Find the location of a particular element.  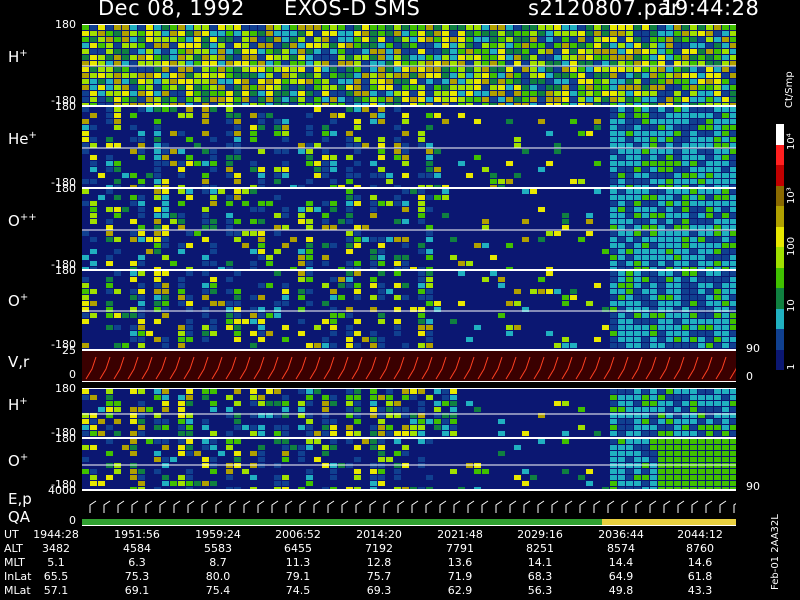

orbit-cell: 7791 is located at coordinates (460, 548).